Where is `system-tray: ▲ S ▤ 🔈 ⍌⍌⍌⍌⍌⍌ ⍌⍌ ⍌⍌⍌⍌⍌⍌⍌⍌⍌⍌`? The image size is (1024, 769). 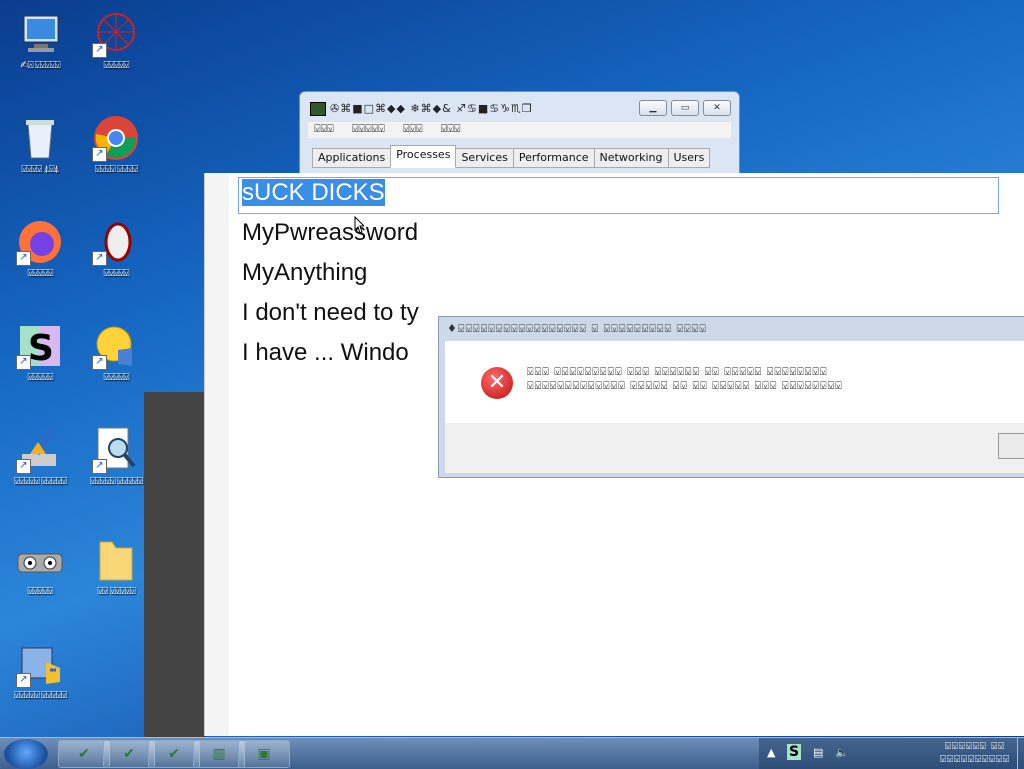 system-tray: ▲ S ▤ 🔈 ⍌⍌⍌⍌⍌⍌ ⍌⍌ ⍌⍌⍌⍌⍌⍌⍌⍌⍌⍌ is located at coordinates (891, 753).